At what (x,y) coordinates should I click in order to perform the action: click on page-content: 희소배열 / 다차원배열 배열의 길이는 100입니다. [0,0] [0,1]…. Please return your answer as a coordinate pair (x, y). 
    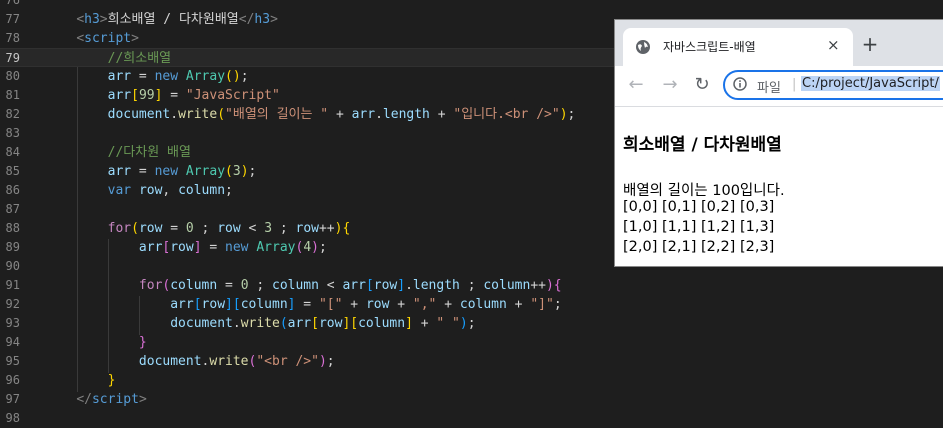
    Looking at the image, I should click on (779, 186).